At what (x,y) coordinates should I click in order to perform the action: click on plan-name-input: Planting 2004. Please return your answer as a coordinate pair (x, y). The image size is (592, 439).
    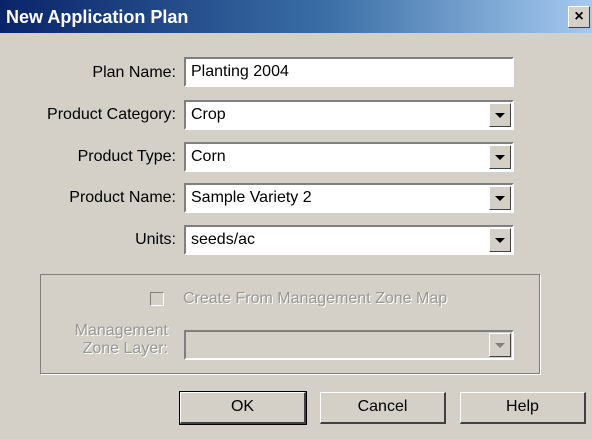
    Looking at the image, I should click on (349, 72).